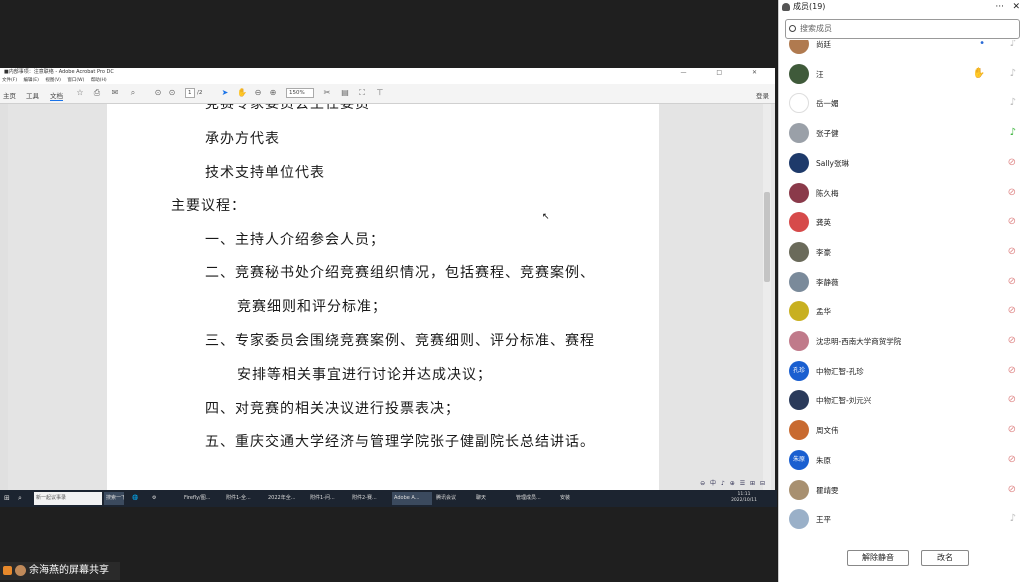 The image size is (1024, 582). What do you see at coordinates (901, 371) in the screenshot?
I see `member-row: 孔珍 中物汇智-孔珍 ⊘` at bounding box center [901, 371].